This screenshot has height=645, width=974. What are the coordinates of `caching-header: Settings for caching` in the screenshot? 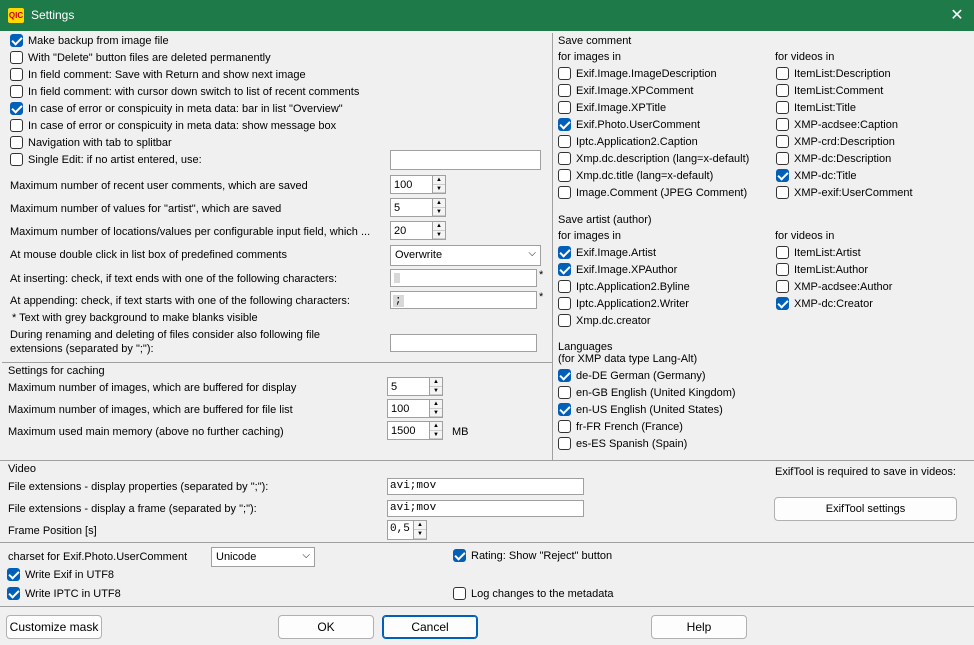 It's located at (56, 371).